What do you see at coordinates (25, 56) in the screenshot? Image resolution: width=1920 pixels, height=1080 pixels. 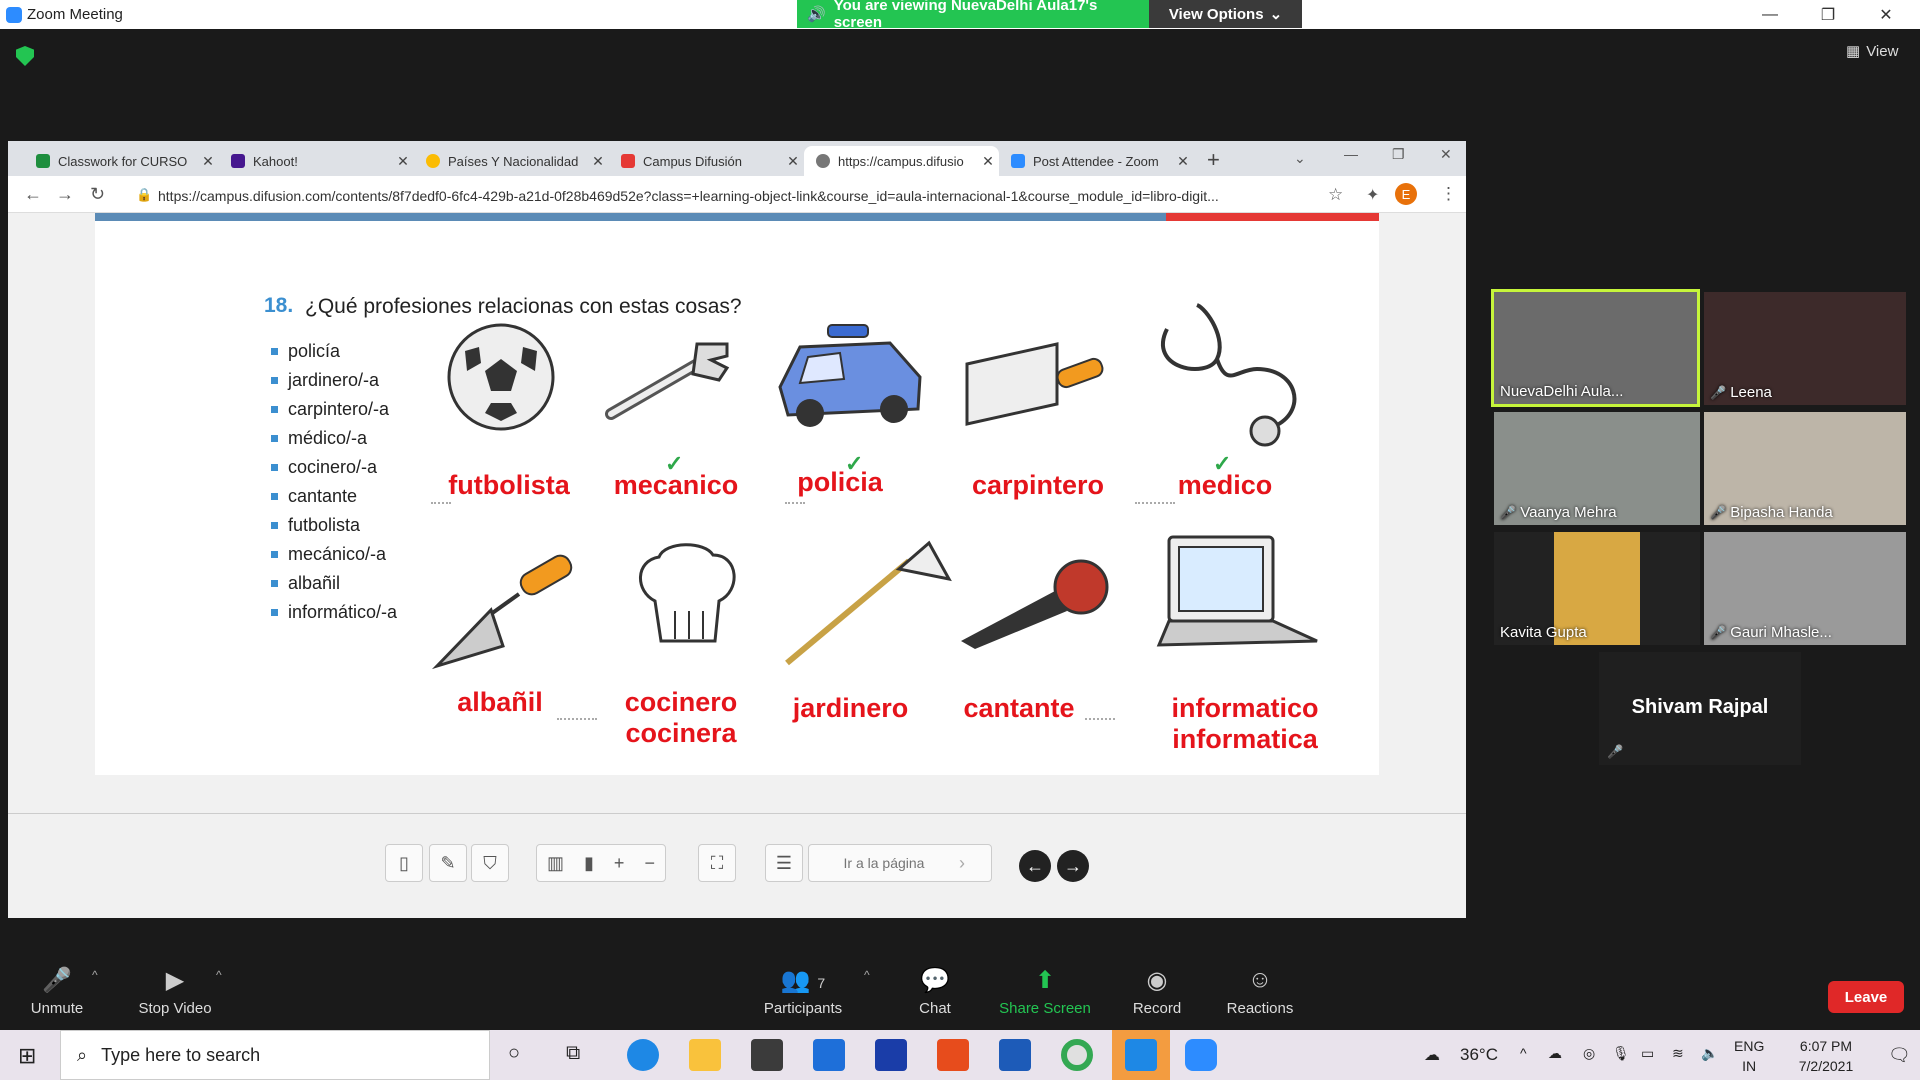 I see `encryption-shield-icon` at bounding box center [25, 56].